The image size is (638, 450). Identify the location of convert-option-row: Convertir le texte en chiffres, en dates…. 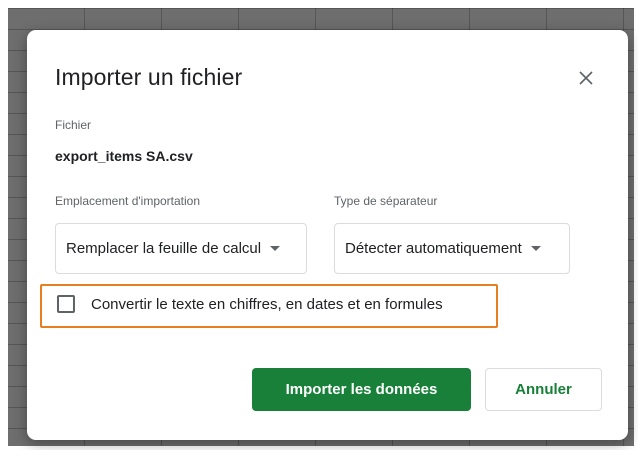
(250, 304).